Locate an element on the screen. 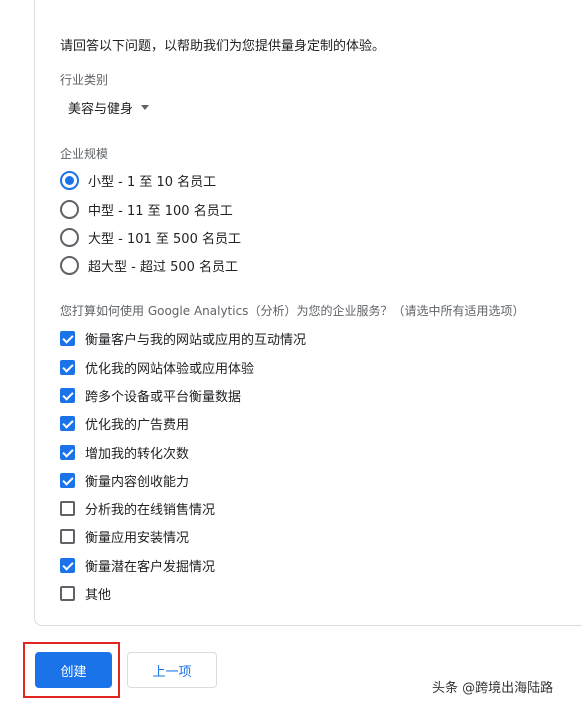 This screenshot has height=708, width=582. radio-option-medium: 中型 - 11 至 100 名员工 is located at coordinates (146, 209).